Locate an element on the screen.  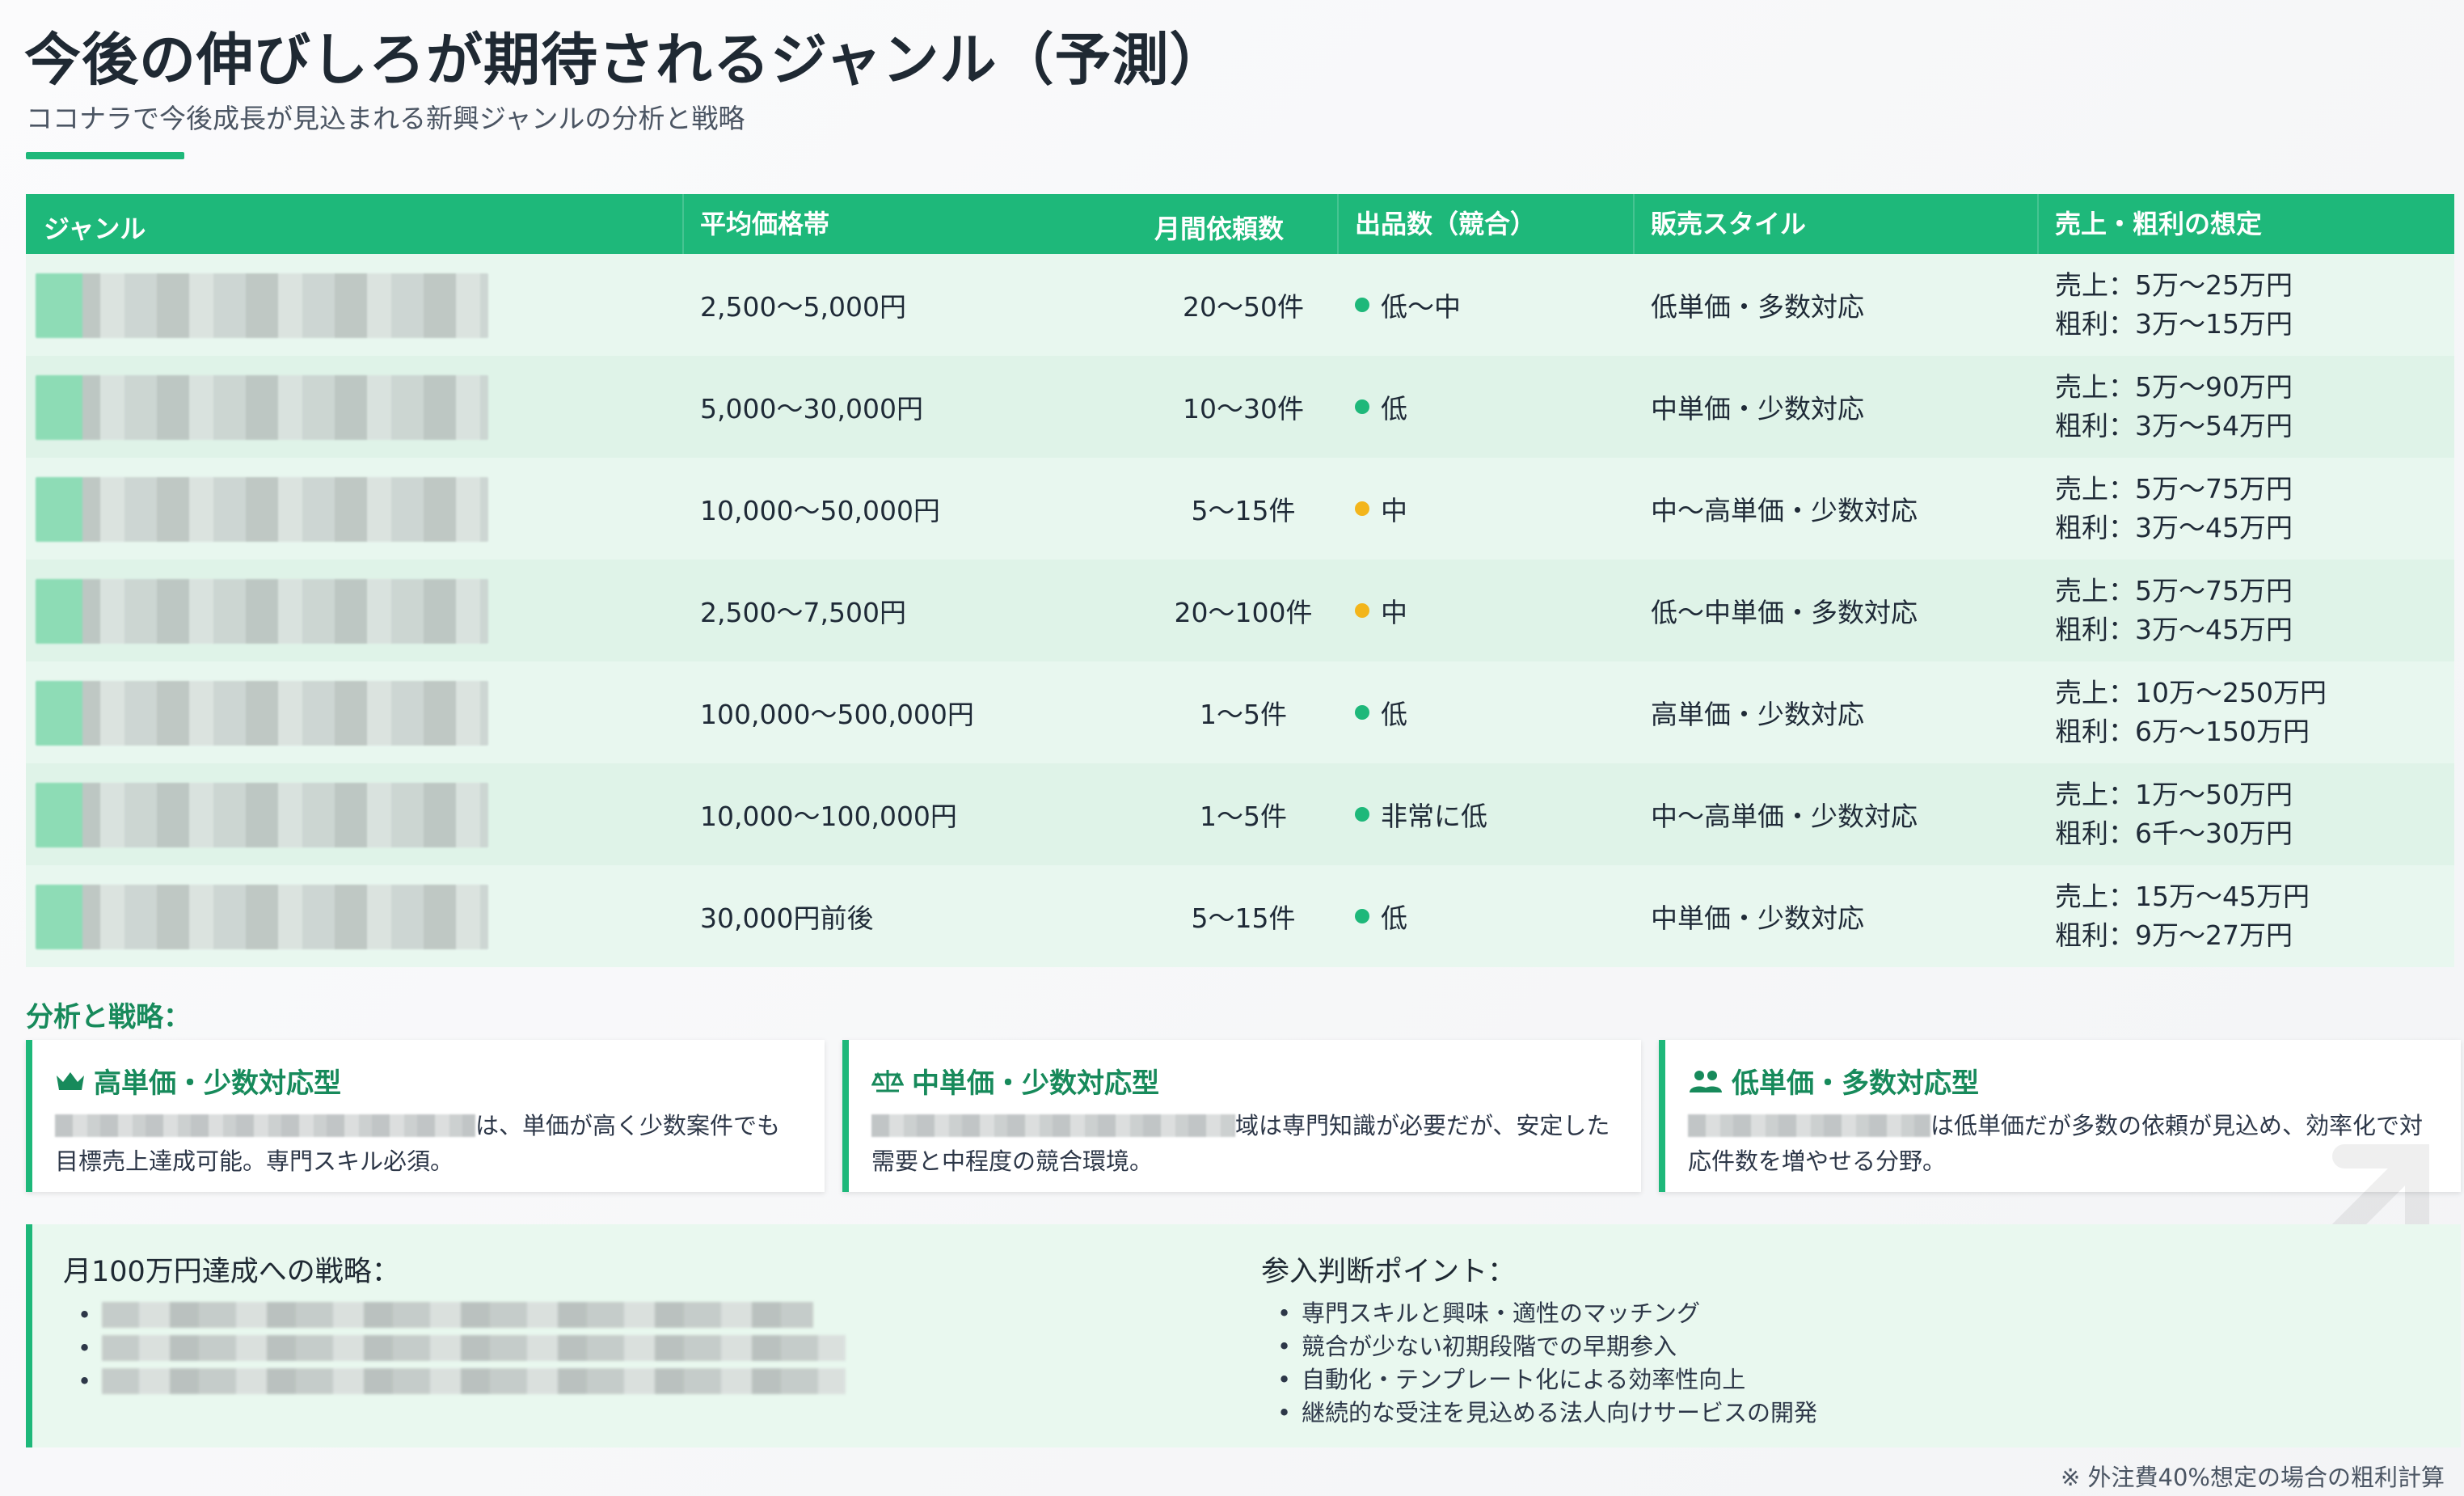
sales-value: 売上：1万〜50万円 is located at coordinates (2174, 794).